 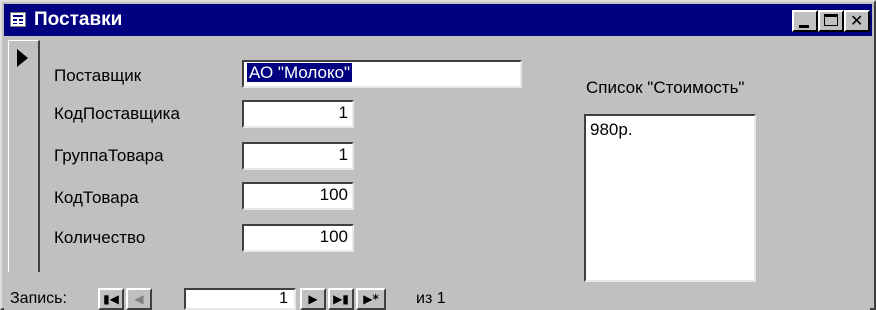 I want to click on minimize-button, so click(x=805, y=21).